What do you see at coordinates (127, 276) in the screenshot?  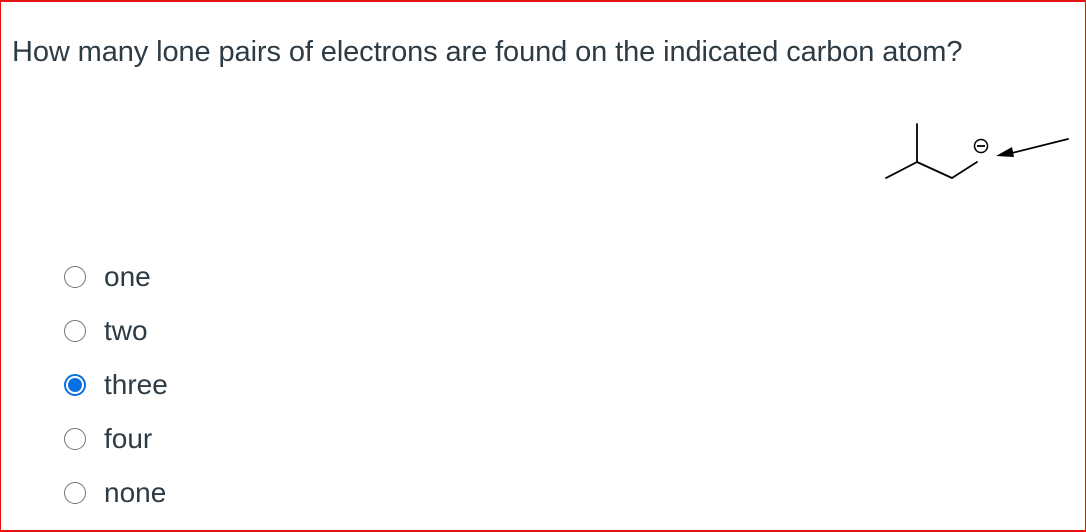 I see `answer-label: one` at bounding box center [127, 276].